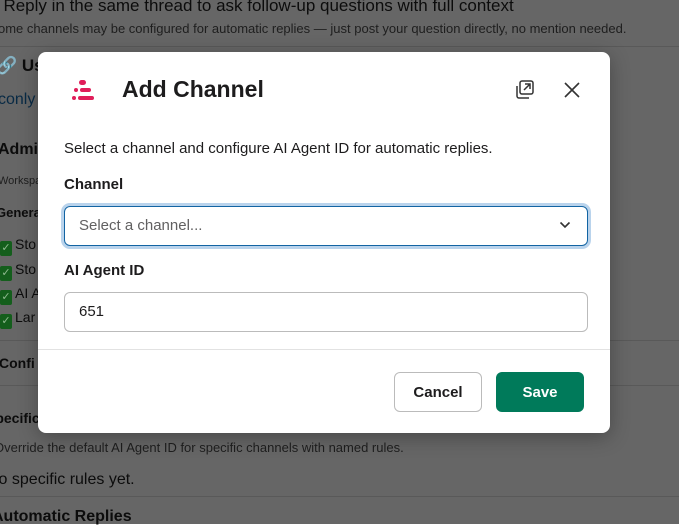 The width and height of the screenshot is (679, 526). What do you see at coordinates (572, 90) in the screenshot?
I see `close-icon` at bounding box center [572, 90].